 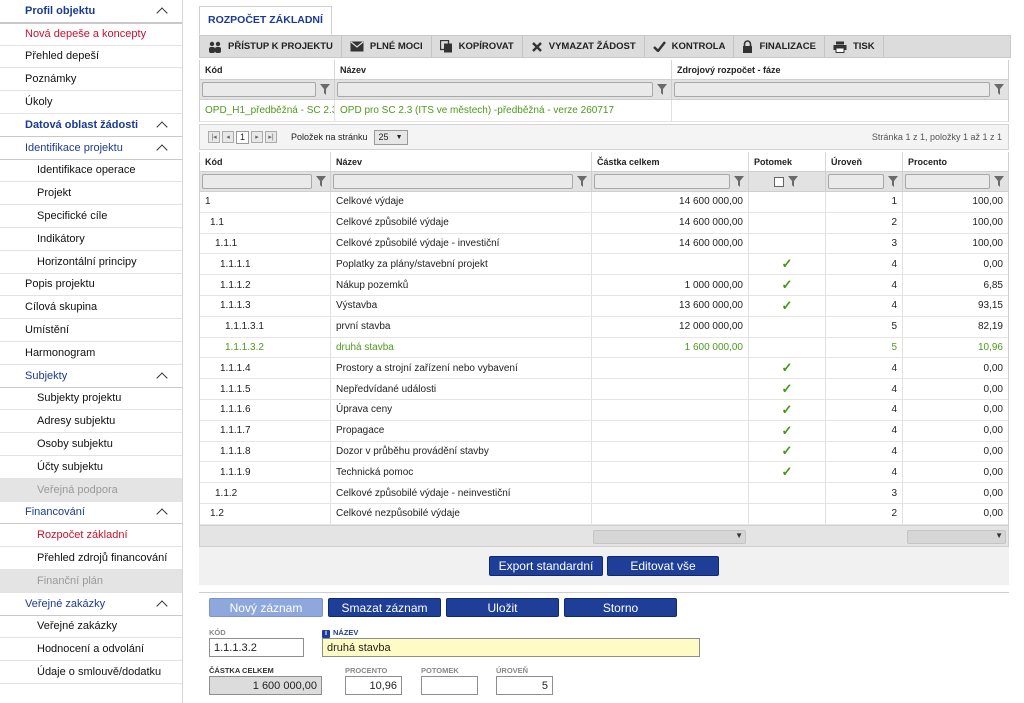 What do you see at coordinates (91, 672) in the screenshot?
I see `sidebar-item-29: Údaje o smlouvě/dodatku` at bounding box center [91, 672].